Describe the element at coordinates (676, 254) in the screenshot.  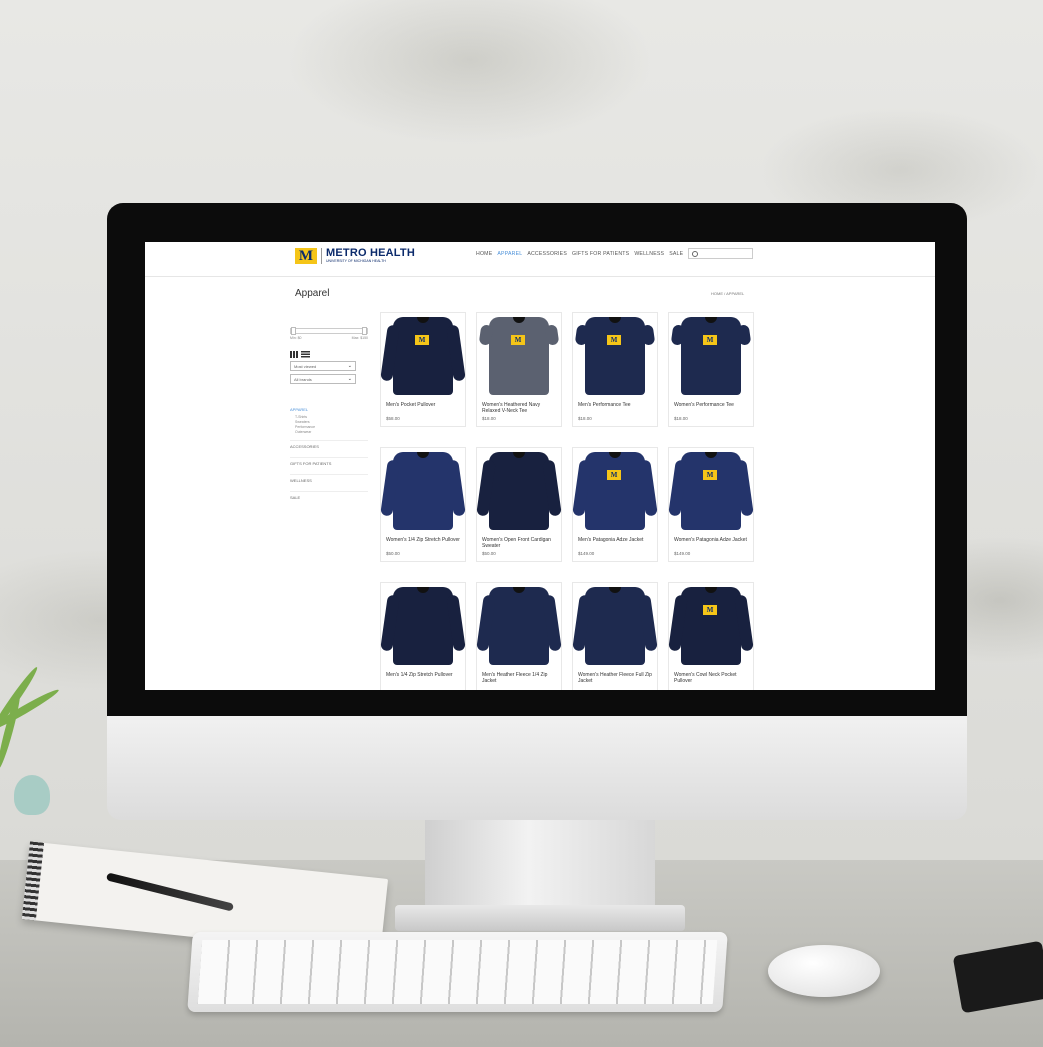
I see `nav-sale: SALE` at that location.